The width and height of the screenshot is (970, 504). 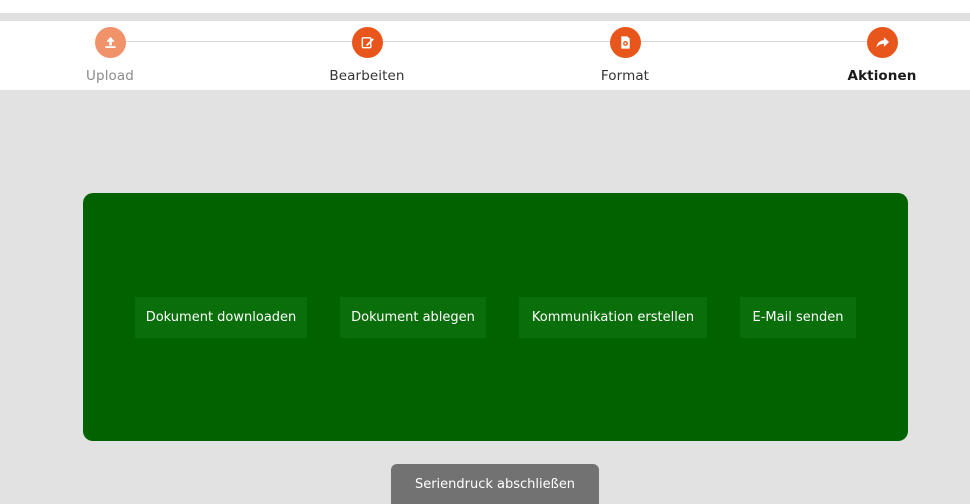 I want to click on step-format: Format, so click(x=625, y=55).